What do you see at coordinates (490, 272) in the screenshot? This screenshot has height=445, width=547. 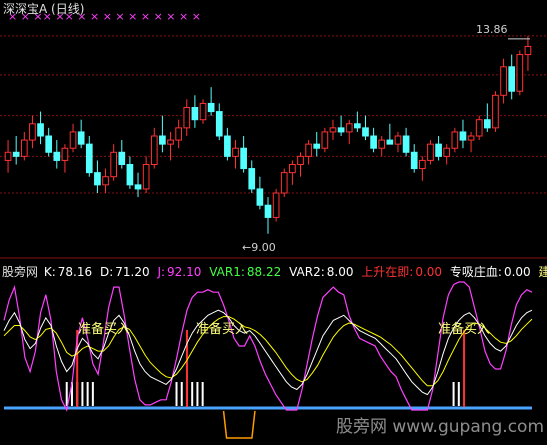 I see `absorb-legend: 专吸庄血: 0.00` at bounding box center [490, 272].